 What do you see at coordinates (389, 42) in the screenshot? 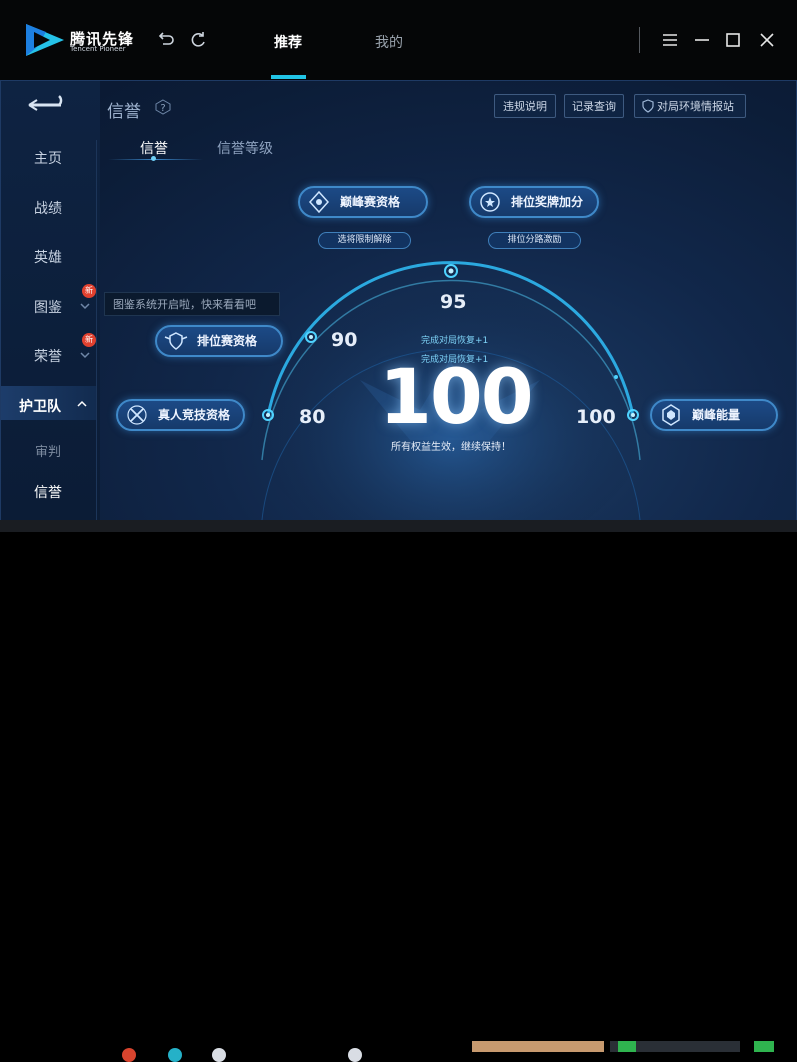
I see `tab-mine: 我的` at bounding box center [389, 42].